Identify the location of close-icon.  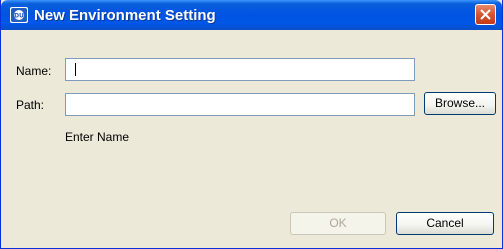
(485, 14).